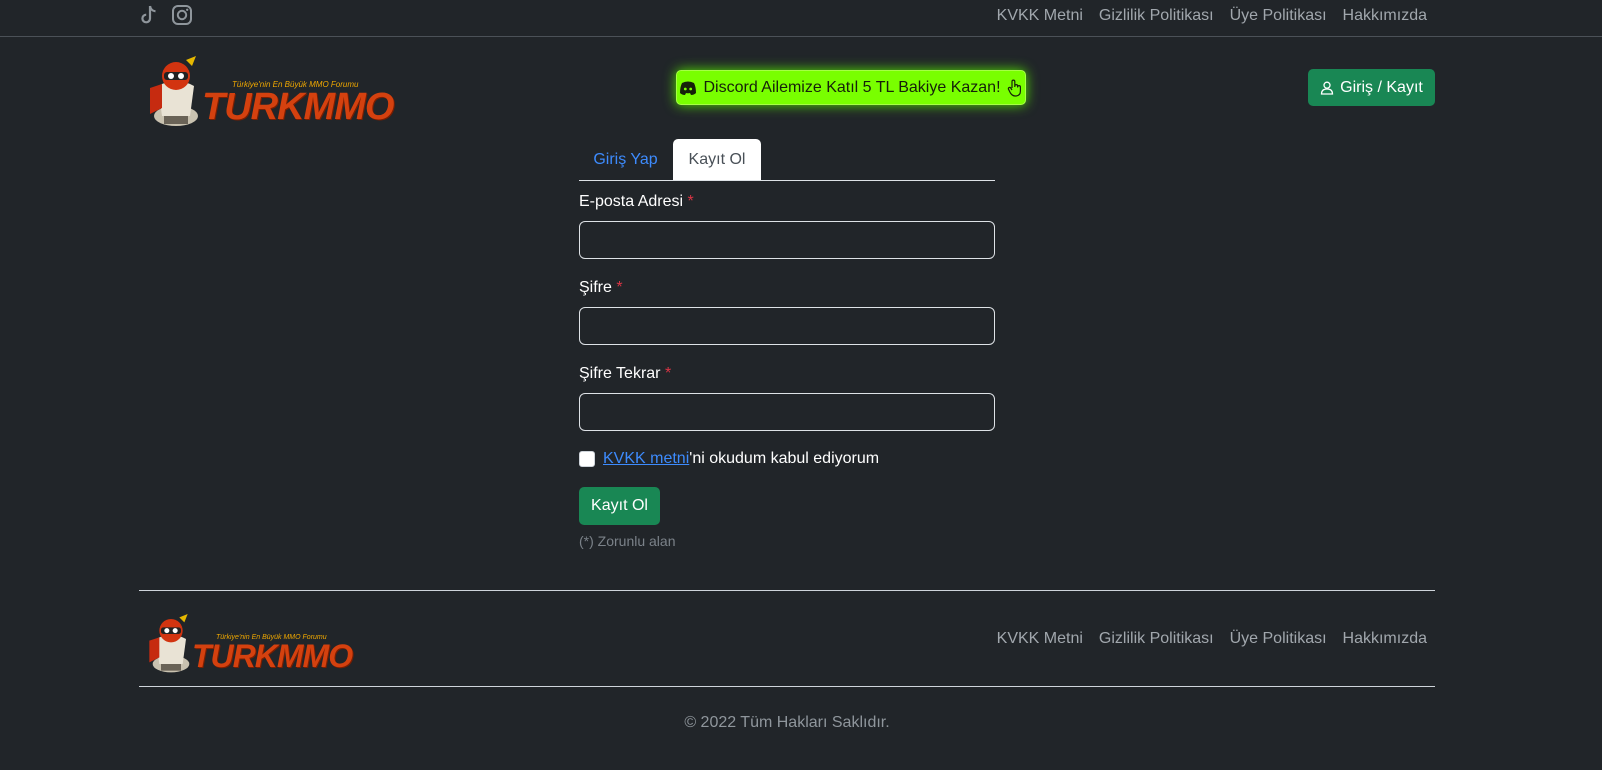 Image resolution: width=1602 pixels, height=770 pixels. I want to click on kvkk-link: KVKK metni, so click(646, 458).